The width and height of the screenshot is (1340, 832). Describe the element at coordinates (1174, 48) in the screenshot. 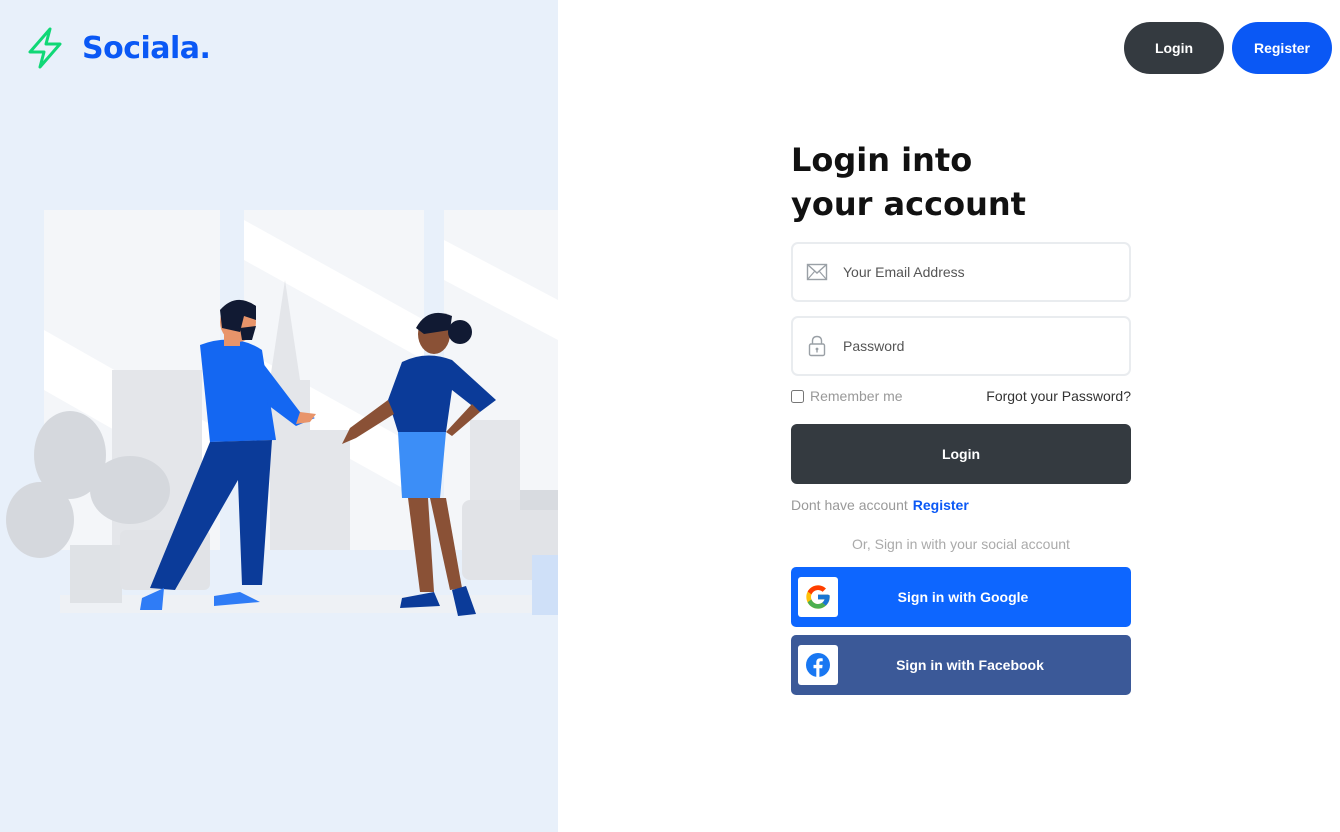

I see `nav-login-button: Login` at that location.